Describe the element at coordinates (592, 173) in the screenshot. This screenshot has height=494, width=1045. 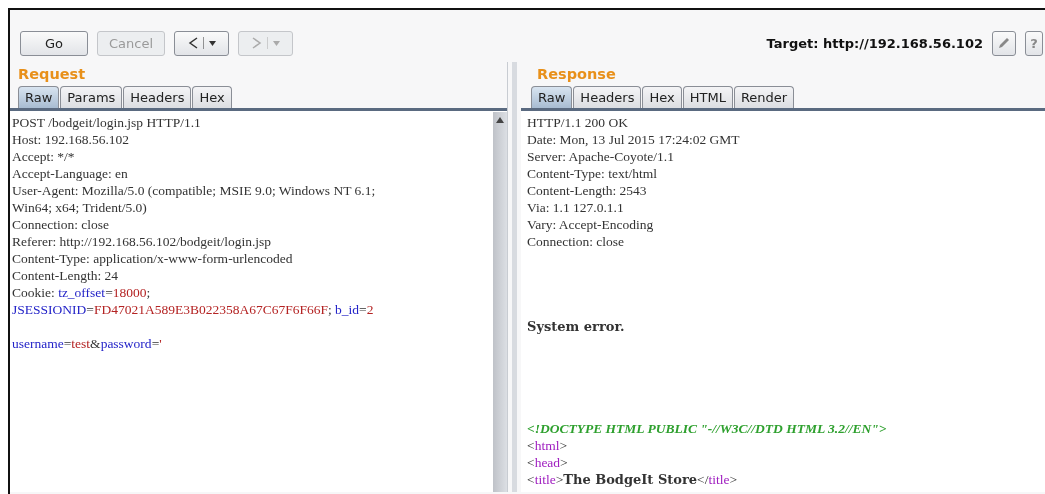
I see `code-line: Content-Type: text/html` at that location.